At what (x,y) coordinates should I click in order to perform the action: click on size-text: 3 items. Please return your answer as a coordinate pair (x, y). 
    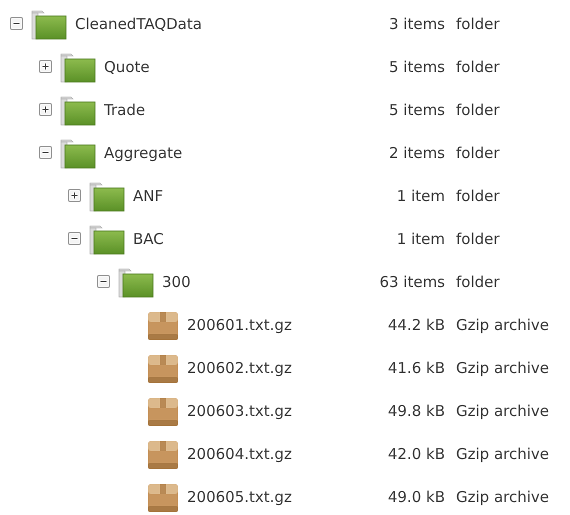
    Looking at the image, I should click on (416, 23).